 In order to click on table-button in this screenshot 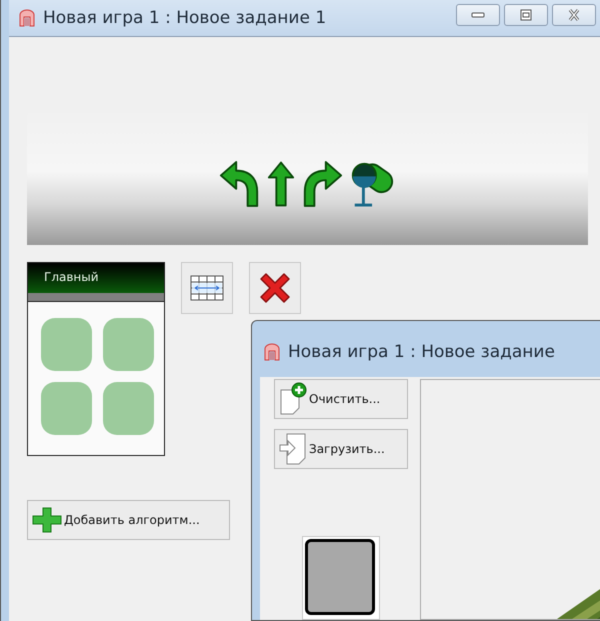, I will do `click(207, 288)`.